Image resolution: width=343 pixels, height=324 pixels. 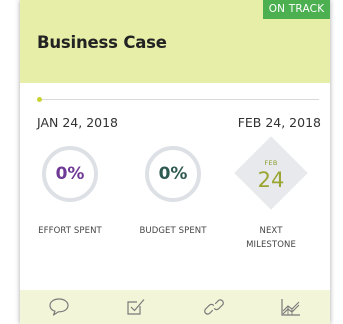 I want to click on next-milestone-label-line1: NEXT, so click(x=271, y=231).